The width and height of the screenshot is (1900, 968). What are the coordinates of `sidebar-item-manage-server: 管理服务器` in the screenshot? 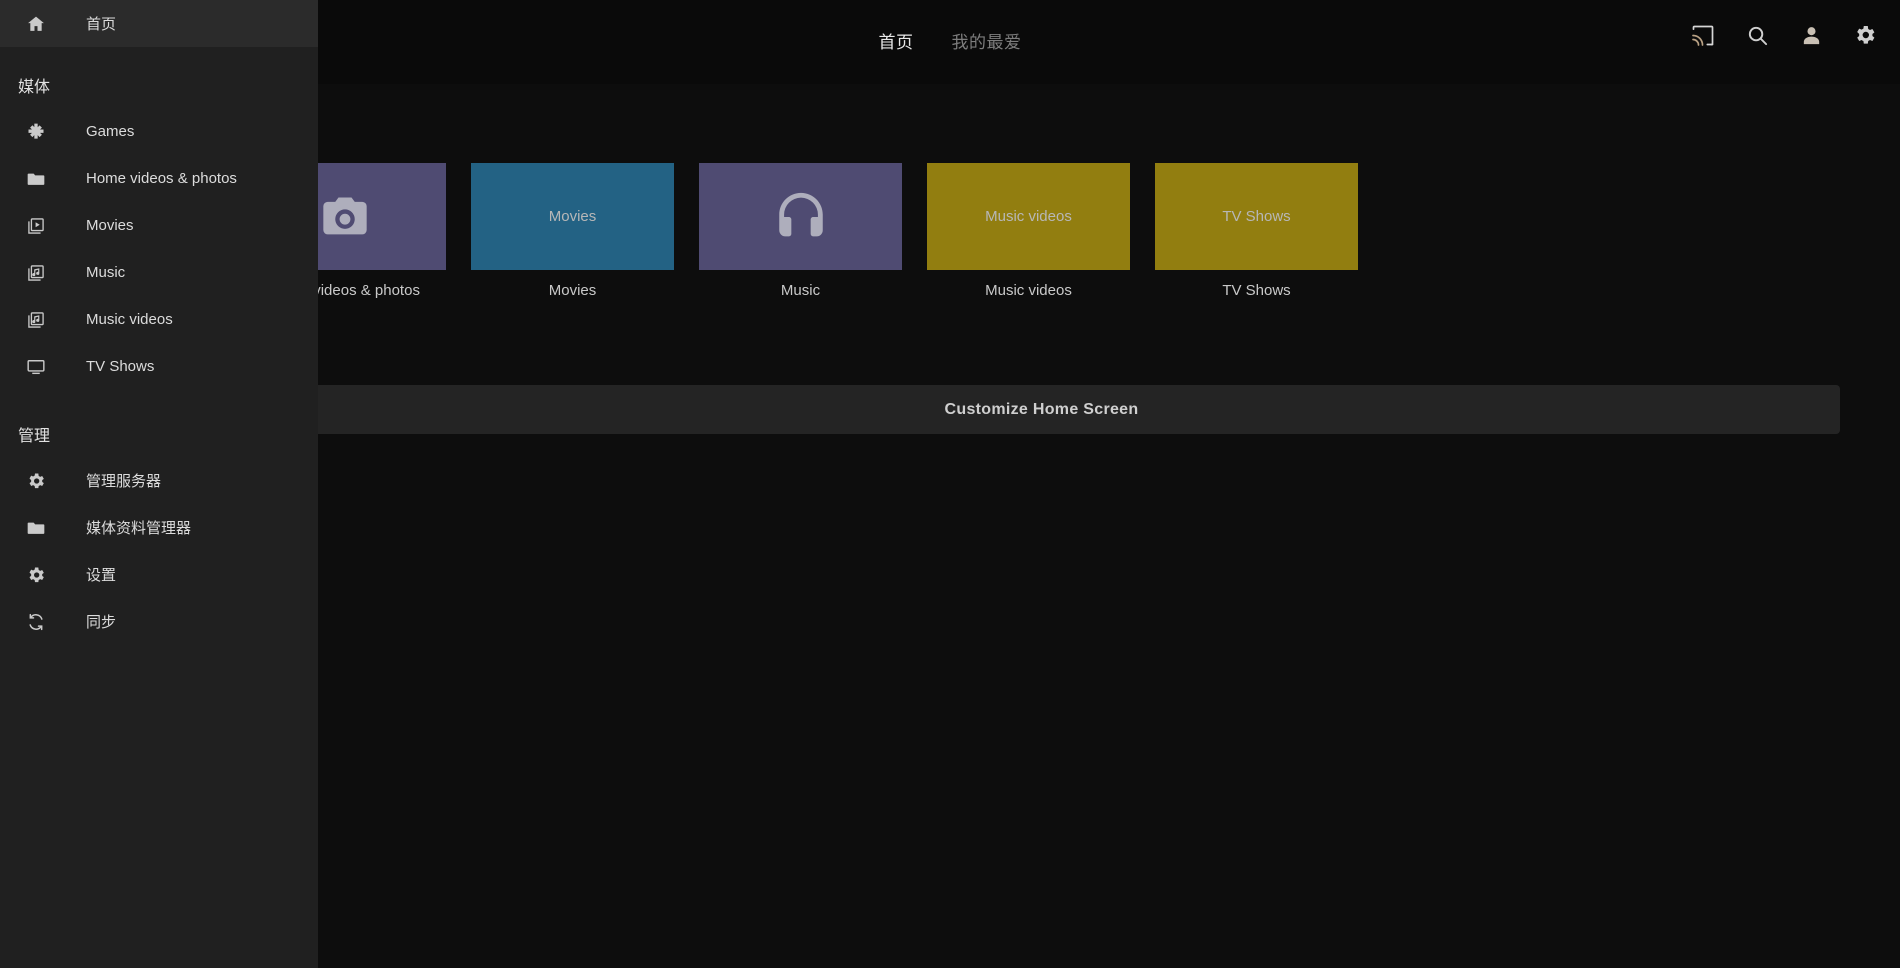 It's located at (159, 480).